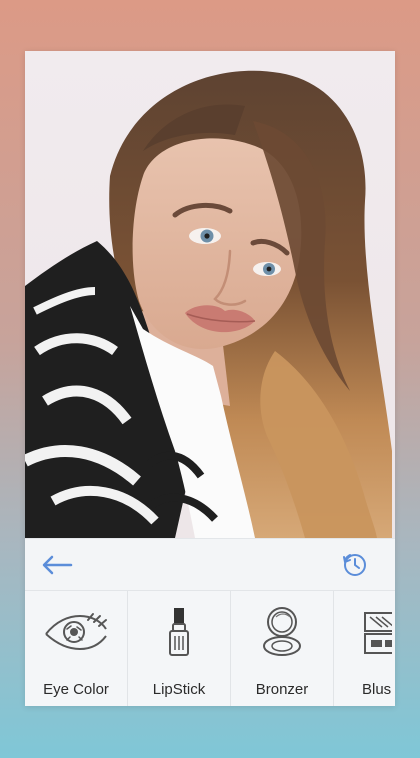 The image size is (420, 758). What do you see at coordinates (282, 632) in the screenshot?
I see `compact-icon` at bounding box center [282, 632].